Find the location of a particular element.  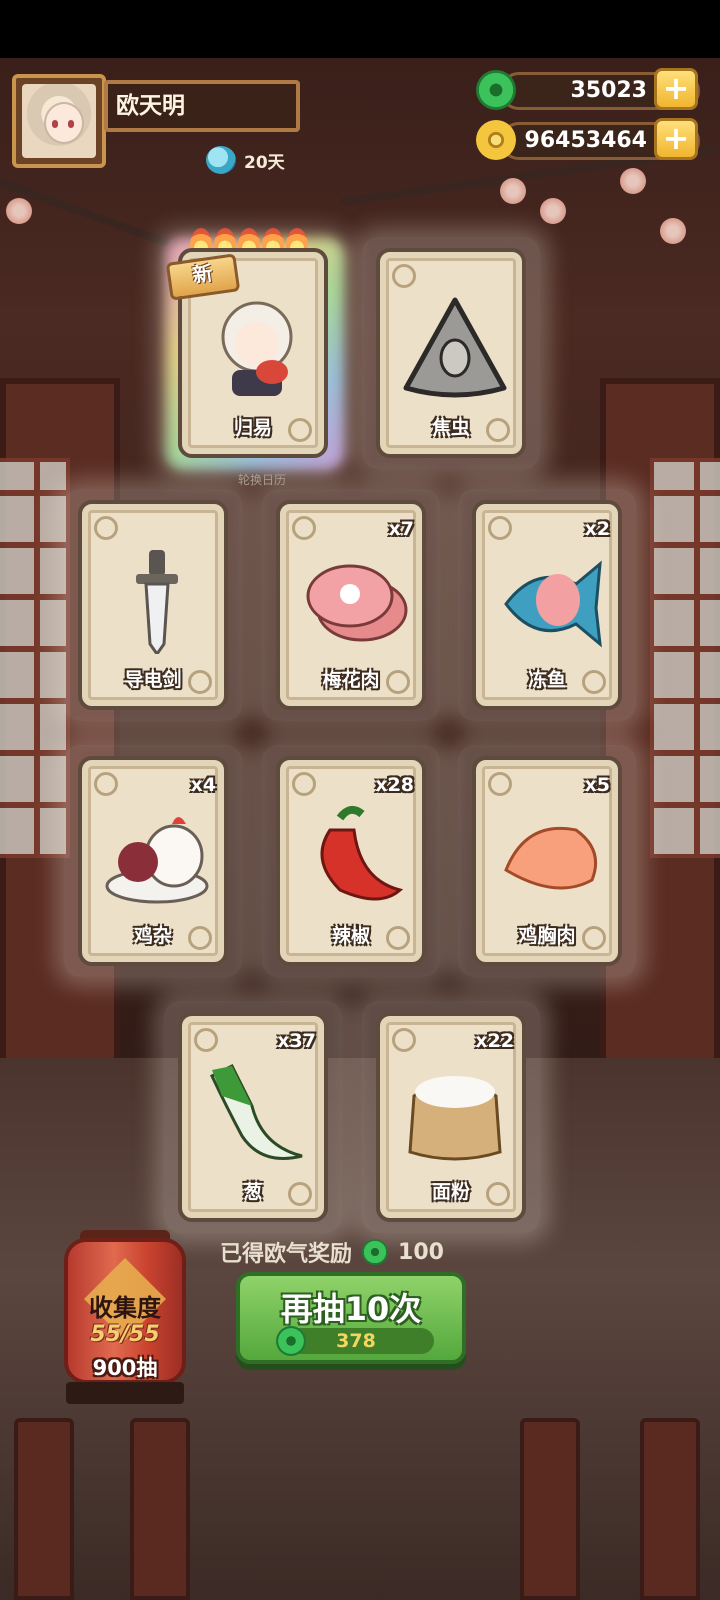

card-label: 鸡杂 is located at coordinates (152, 936).